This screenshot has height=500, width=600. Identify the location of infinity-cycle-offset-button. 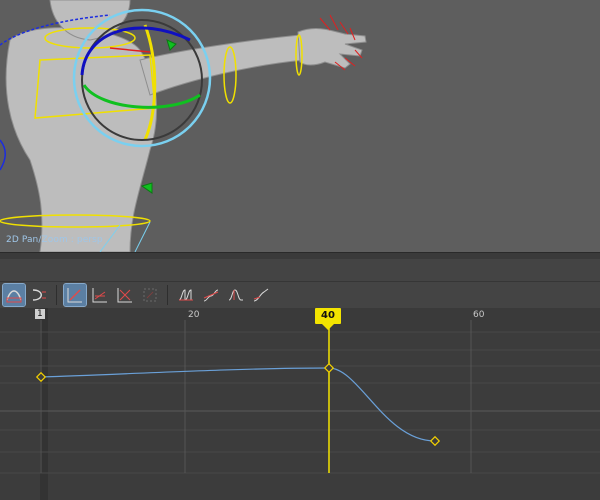
(211, 295).